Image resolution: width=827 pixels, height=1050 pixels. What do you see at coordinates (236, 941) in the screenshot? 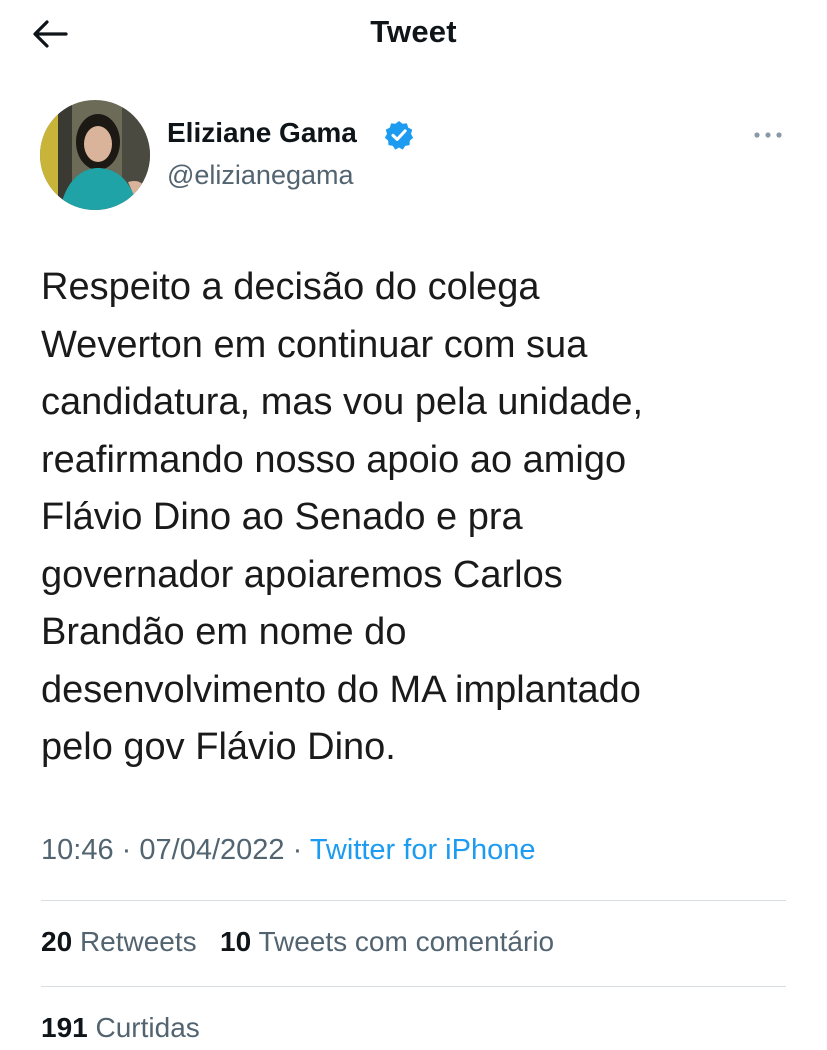
I see `quotes-count: 10` at bounding box center [236, 941].